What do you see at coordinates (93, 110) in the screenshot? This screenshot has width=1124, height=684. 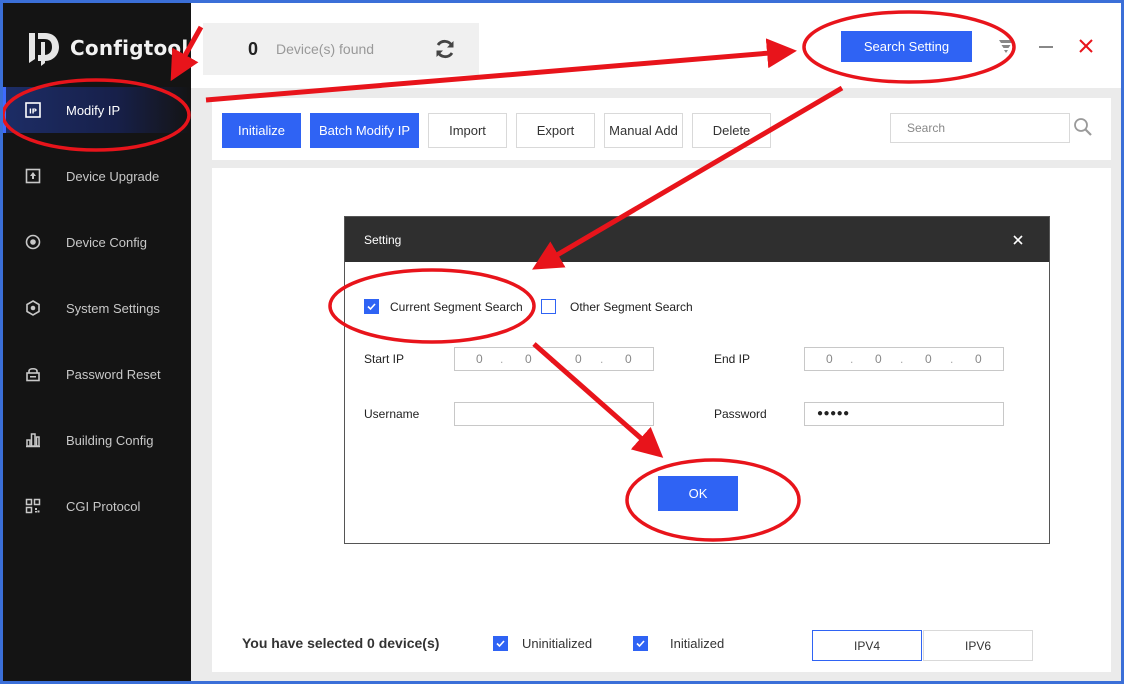 I see `sidebar-item-label: Modify IP` at bounding box center [93, 110].